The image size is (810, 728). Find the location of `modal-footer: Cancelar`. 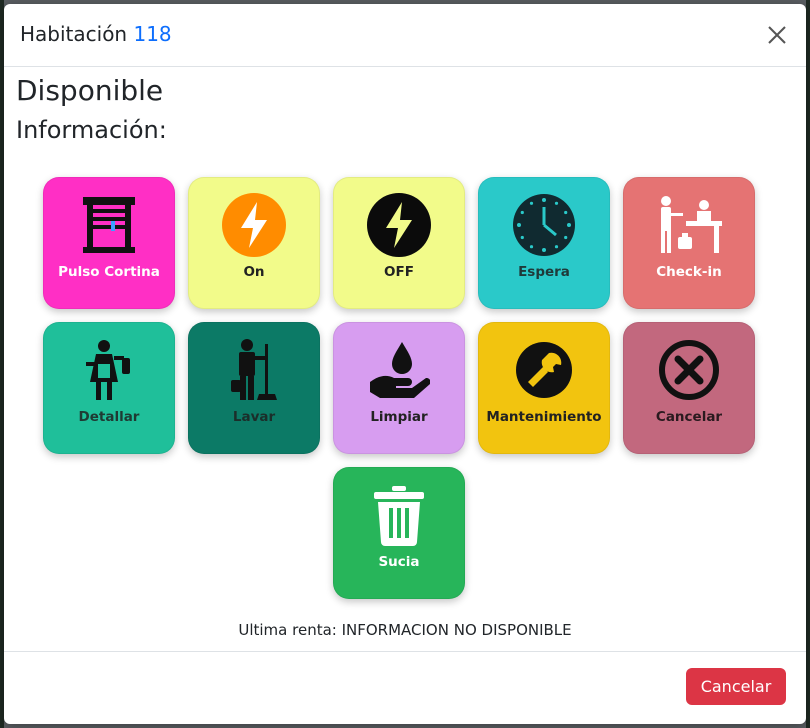

modal-footer: Cancelar is located at coordinates (405, 687).